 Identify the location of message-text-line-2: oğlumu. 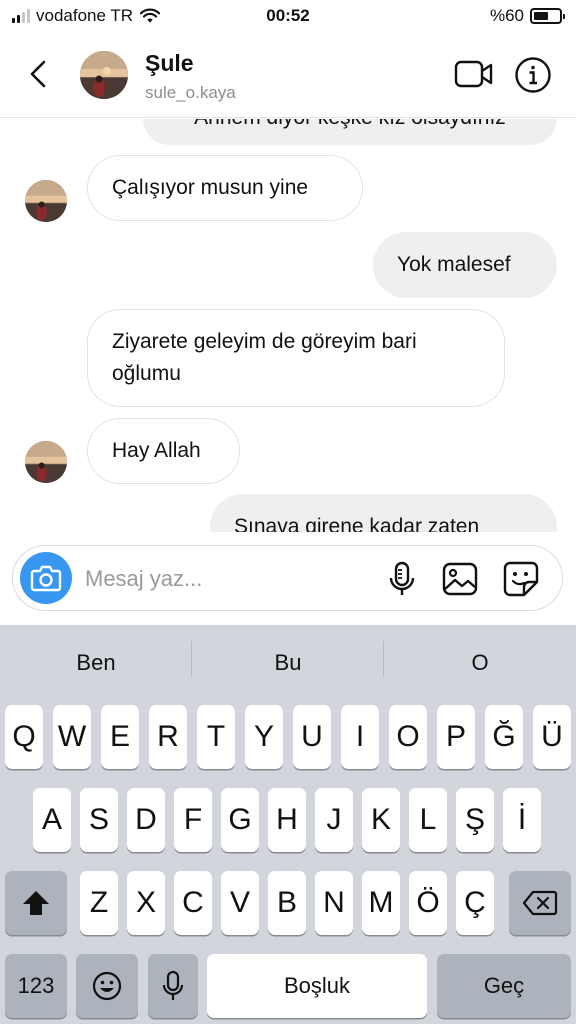
(146, 373).